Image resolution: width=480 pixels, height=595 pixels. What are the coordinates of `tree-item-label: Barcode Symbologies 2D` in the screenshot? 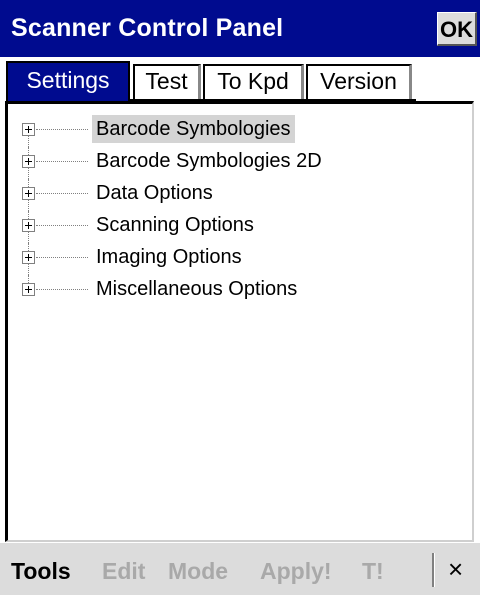 It's located at (209, 161).